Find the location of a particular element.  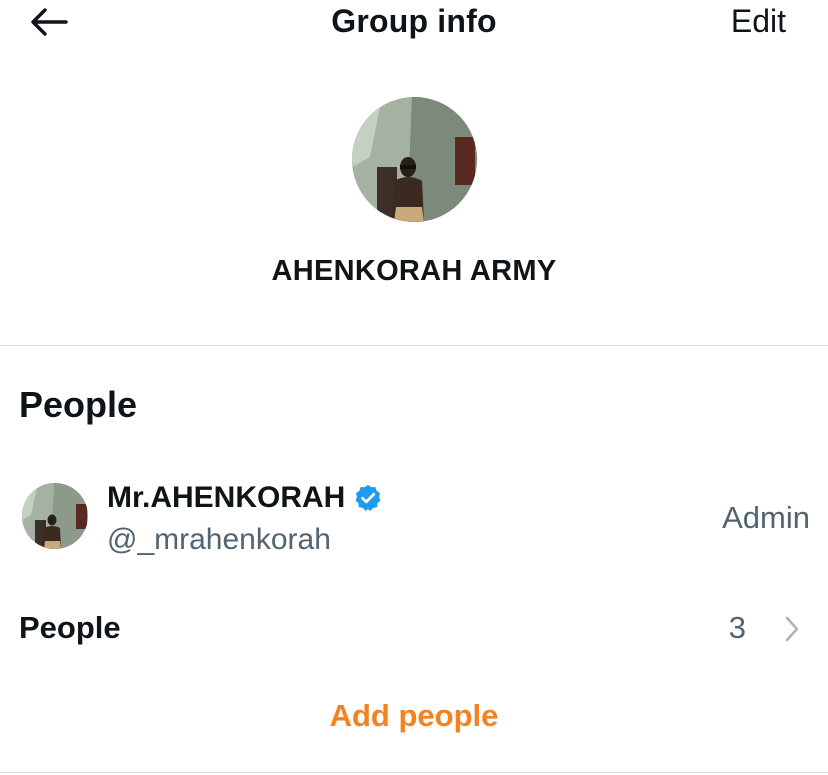

section-divider is located at coordinates (414, 345).